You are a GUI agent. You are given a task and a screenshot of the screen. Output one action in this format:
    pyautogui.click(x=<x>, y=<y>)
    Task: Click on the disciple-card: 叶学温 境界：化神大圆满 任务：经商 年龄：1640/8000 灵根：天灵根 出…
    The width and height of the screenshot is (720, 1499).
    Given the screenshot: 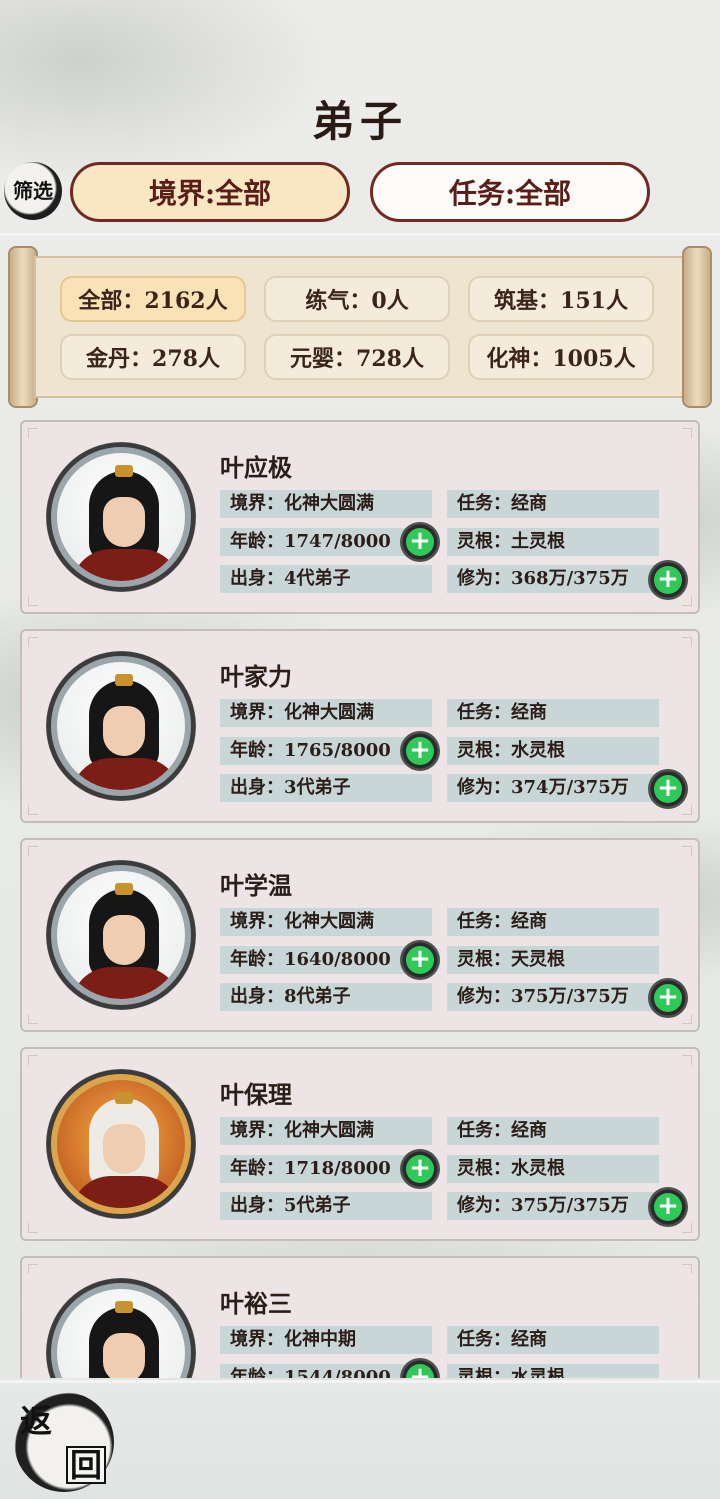 What is the action you would take?
    pyautogui.click(x=360, y=935)
    